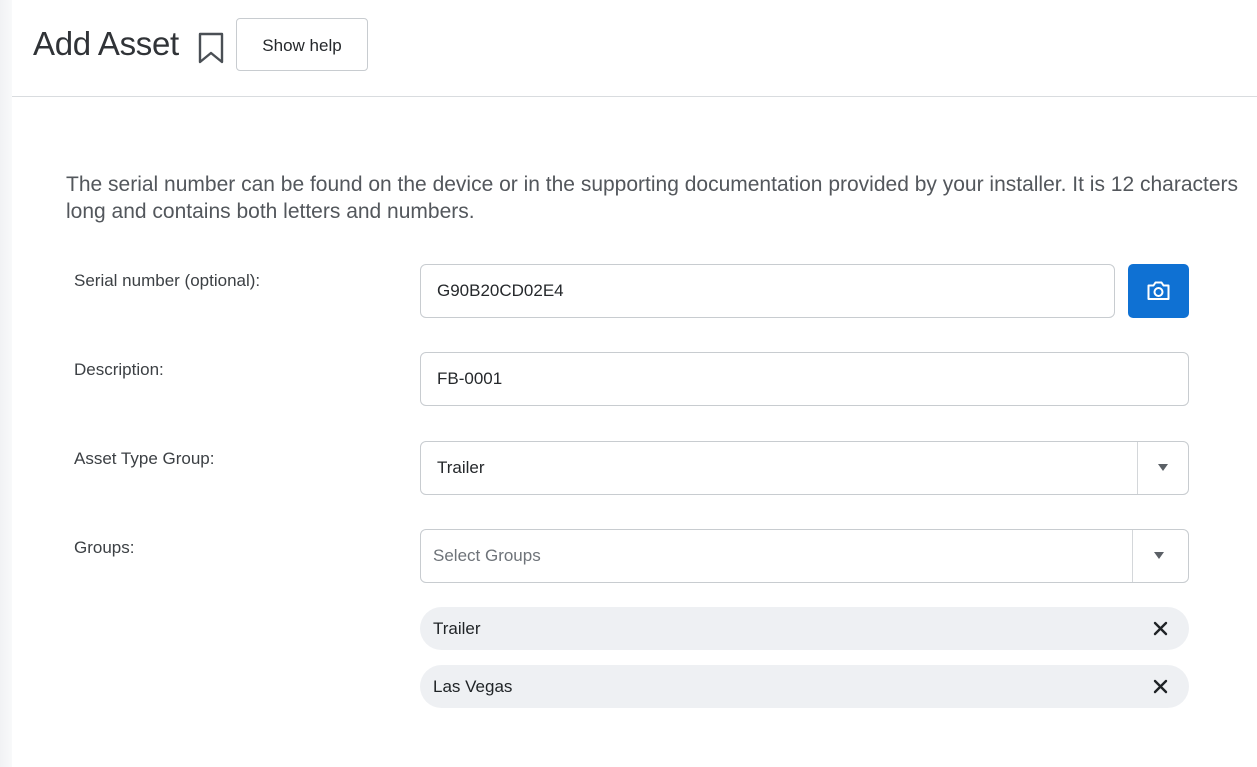 The height and width of the screenshot is (767, 1257). I want to click on groups-placeholder: Select Groups, so click(487, 555).